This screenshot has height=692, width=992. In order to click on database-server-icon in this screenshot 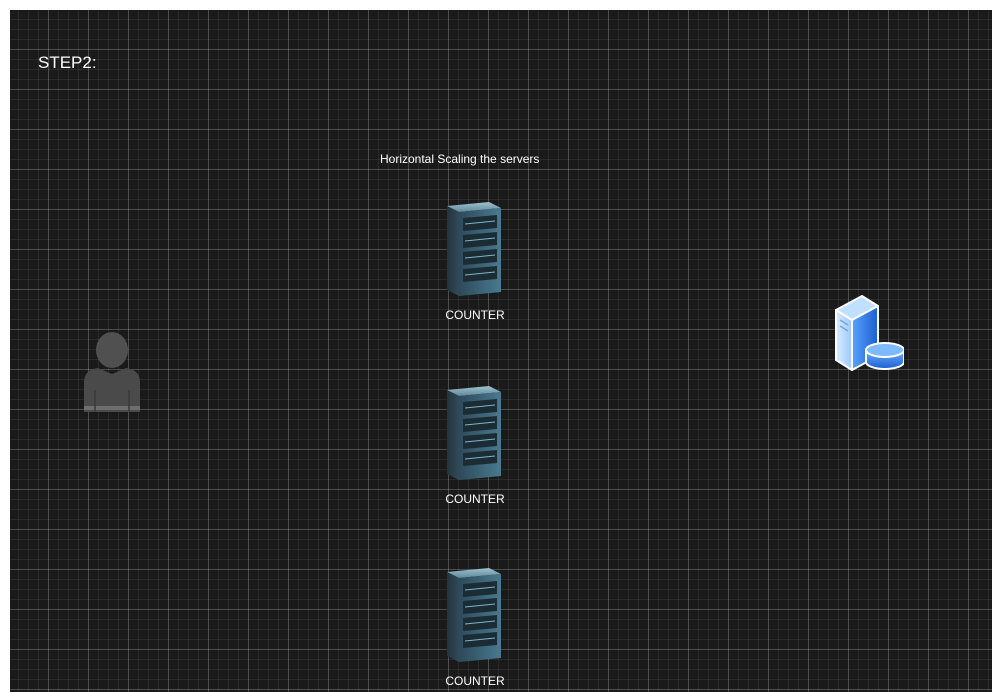, I will do `click(868, 330)`.